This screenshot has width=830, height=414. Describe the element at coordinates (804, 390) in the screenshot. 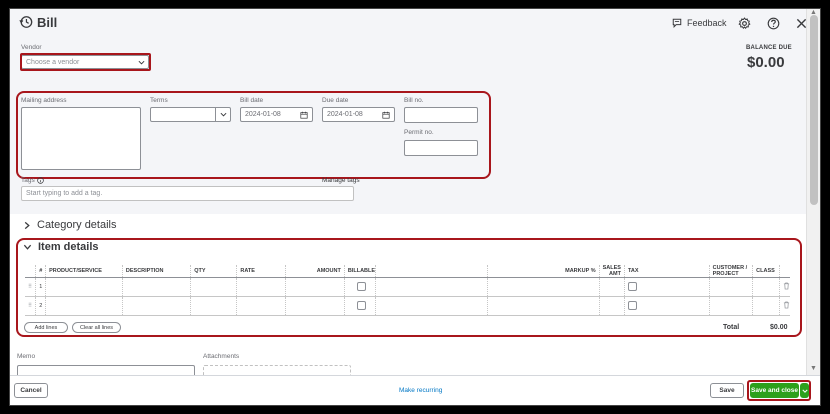

I see `save-options-button` at that location.